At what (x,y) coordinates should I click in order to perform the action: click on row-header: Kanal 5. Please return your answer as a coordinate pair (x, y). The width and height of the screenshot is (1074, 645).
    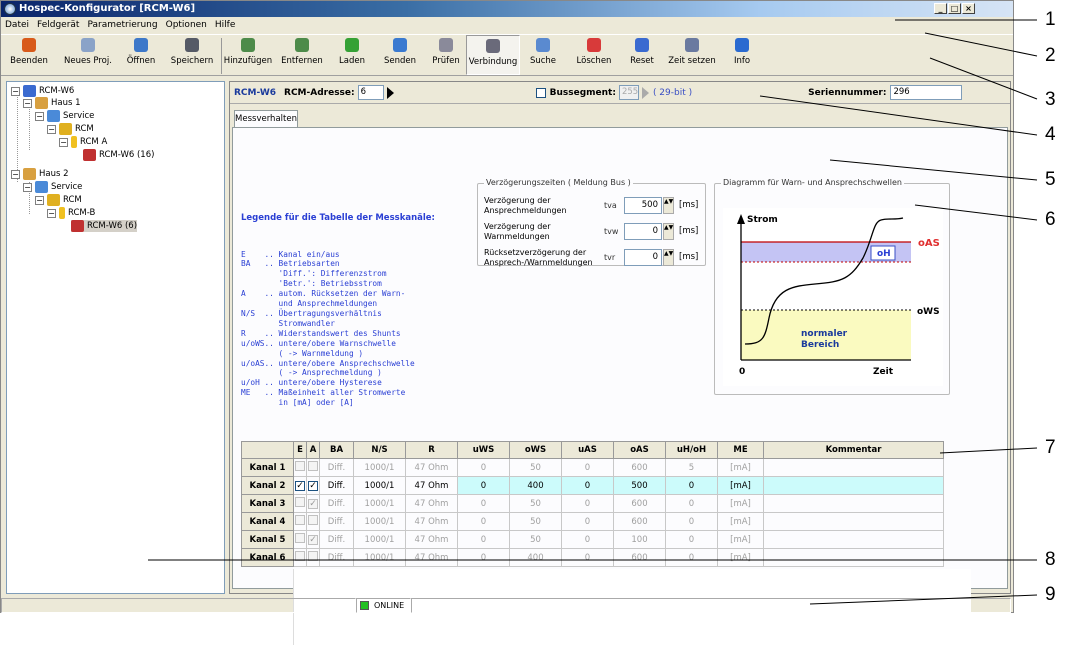
    Looking at the image, I should click on (267, 539).